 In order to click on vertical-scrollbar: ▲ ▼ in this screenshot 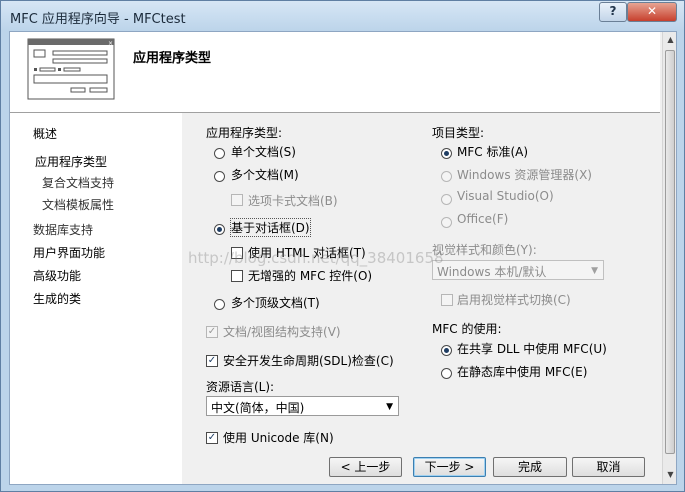, I will do `click(669, 258)`.